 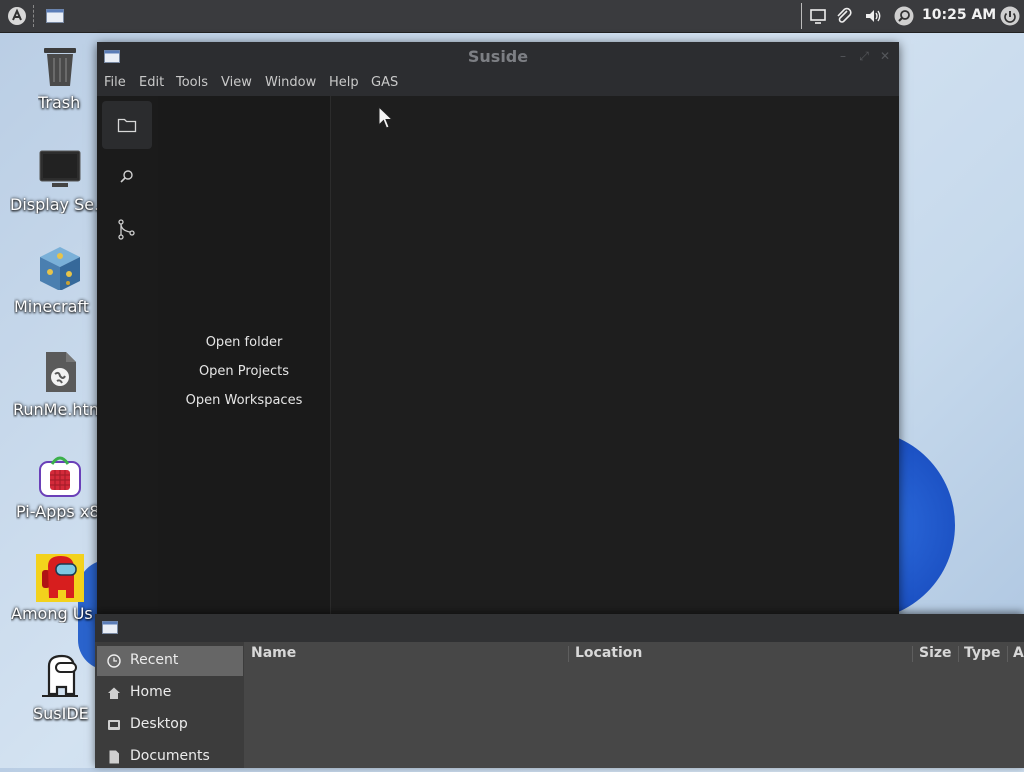 What do you see at coordinates (60, 476) in the screenshot?
I see `pi-apps-icon` at bounding box center [60, 476].